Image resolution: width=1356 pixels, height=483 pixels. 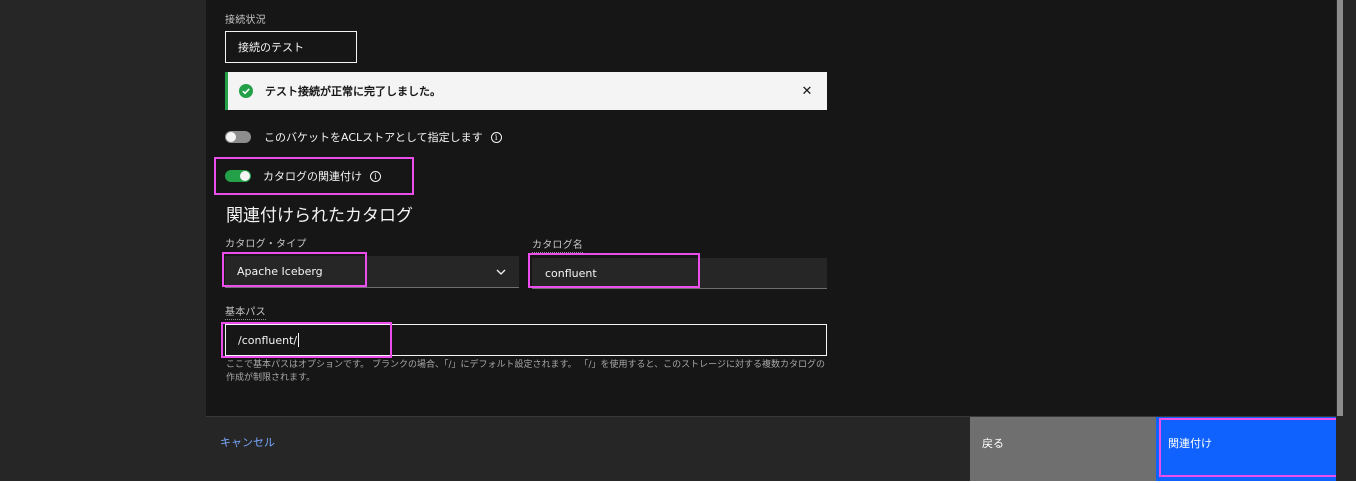 I want to click on close-icon: ✕, so click(x=807, y=91).